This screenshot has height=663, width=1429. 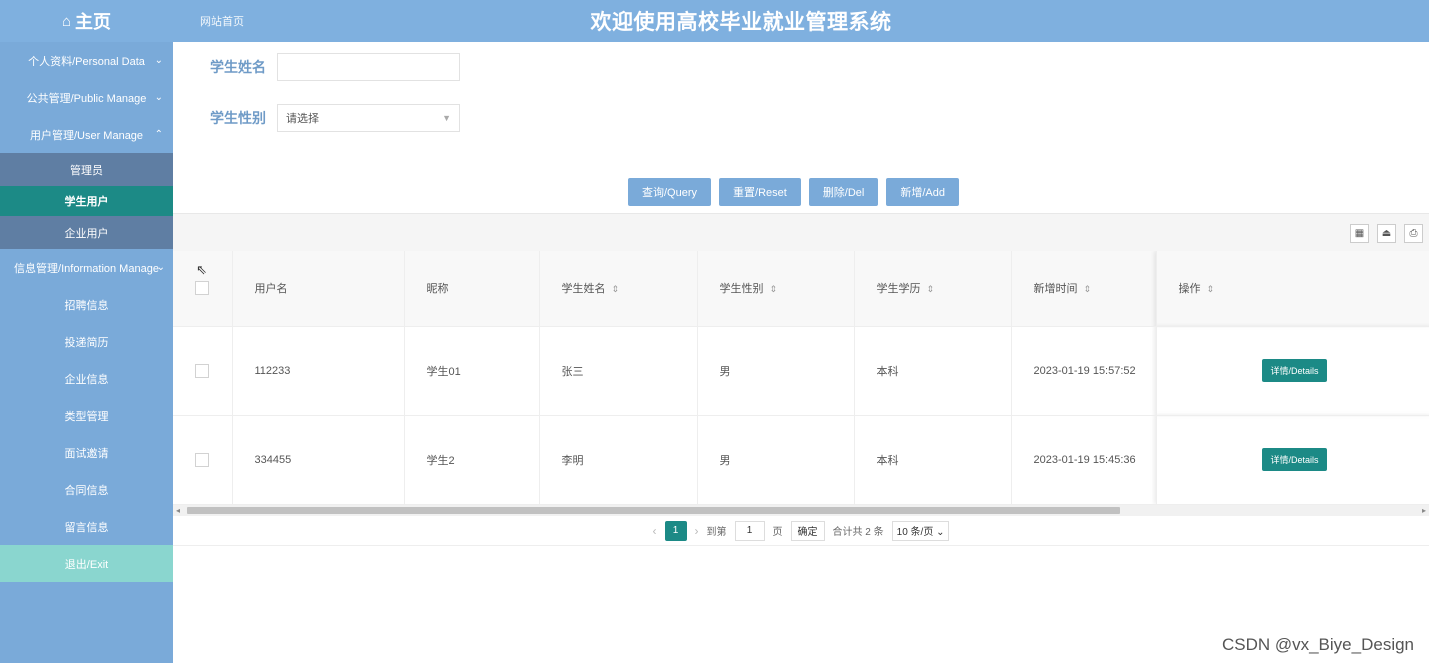 I want to click on column-header: 学生姓名 ⇕, so click(x=618, y=289).